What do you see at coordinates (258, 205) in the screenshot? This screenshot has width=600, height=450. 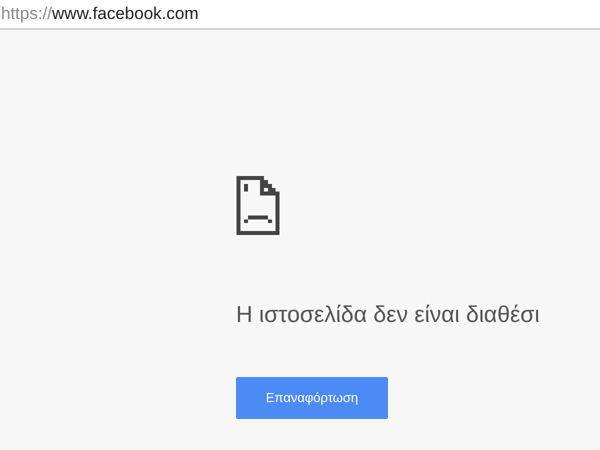 I see `sad-page-icon` at bounding box center [258, 205].